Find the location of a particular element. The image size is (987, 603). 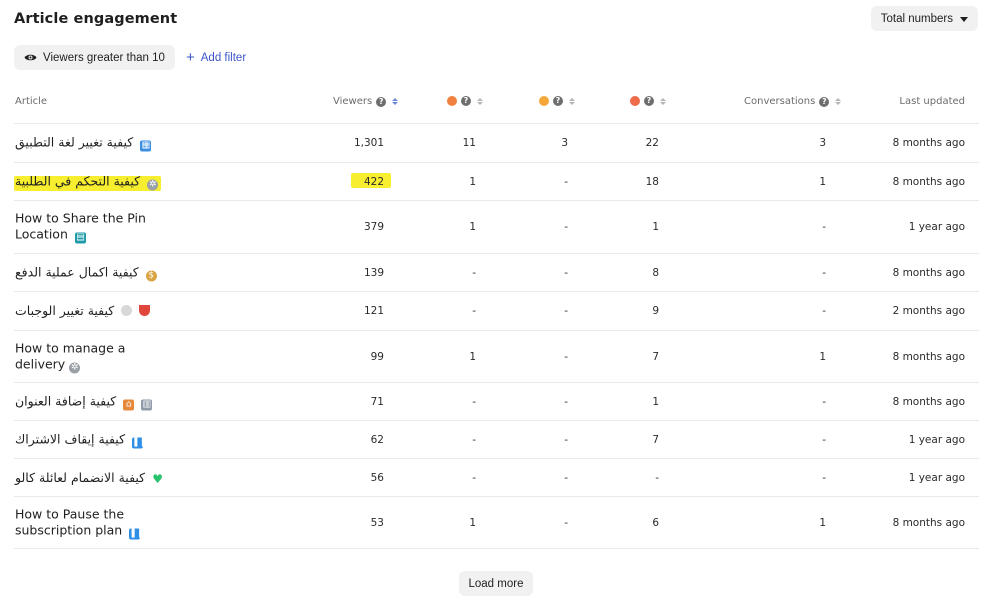

column-header-sad: ? is located at coordinates (465, 101).